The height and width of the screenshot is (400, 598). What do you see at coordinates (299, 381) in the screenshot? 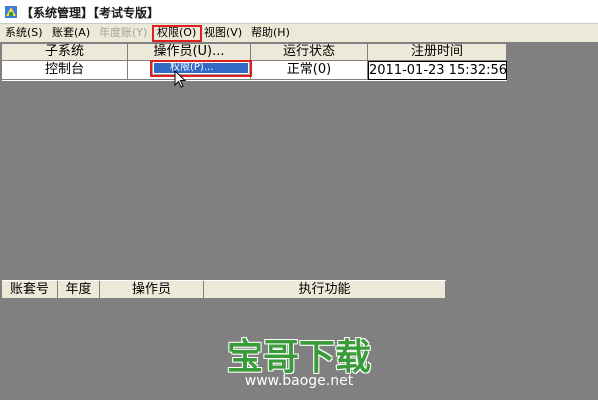
I see `watermark-url: www.baoge.net` at bounding box center [299, 381].